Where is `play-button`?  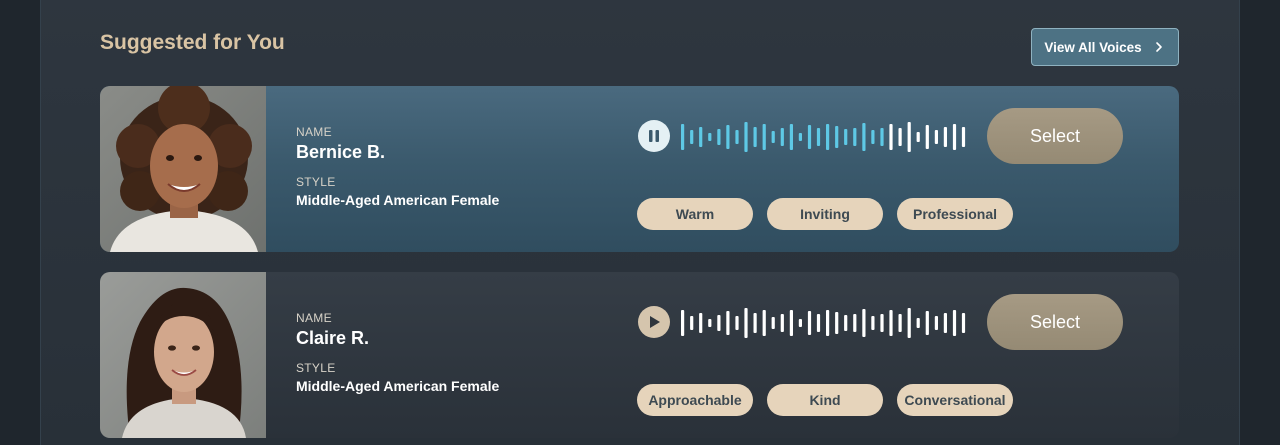 play-button is located at coordinates (654, 322).